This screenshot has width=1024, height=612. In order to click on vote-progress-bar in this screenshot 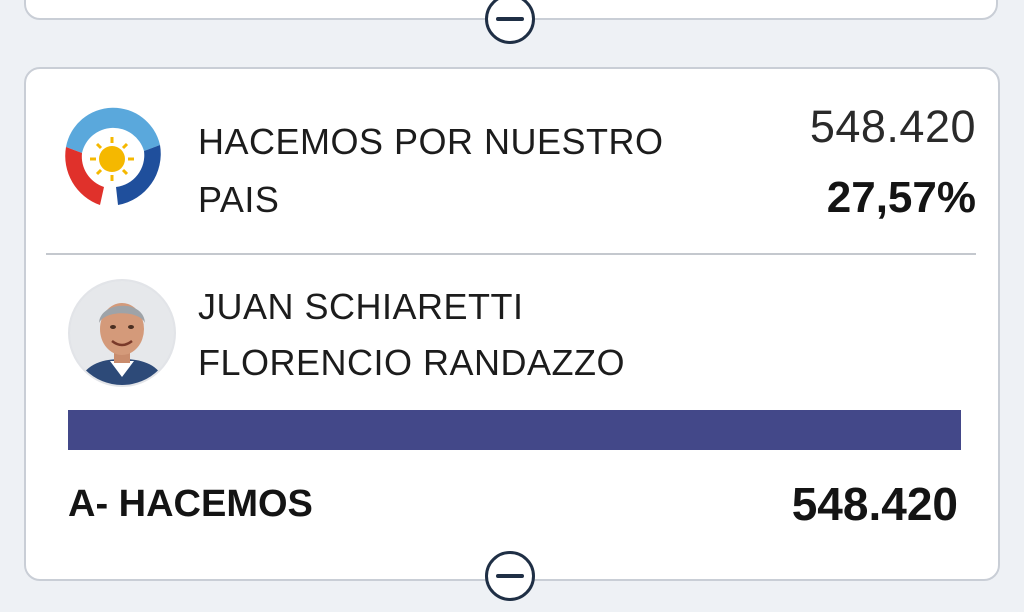, I will do `click(514, 430)`.